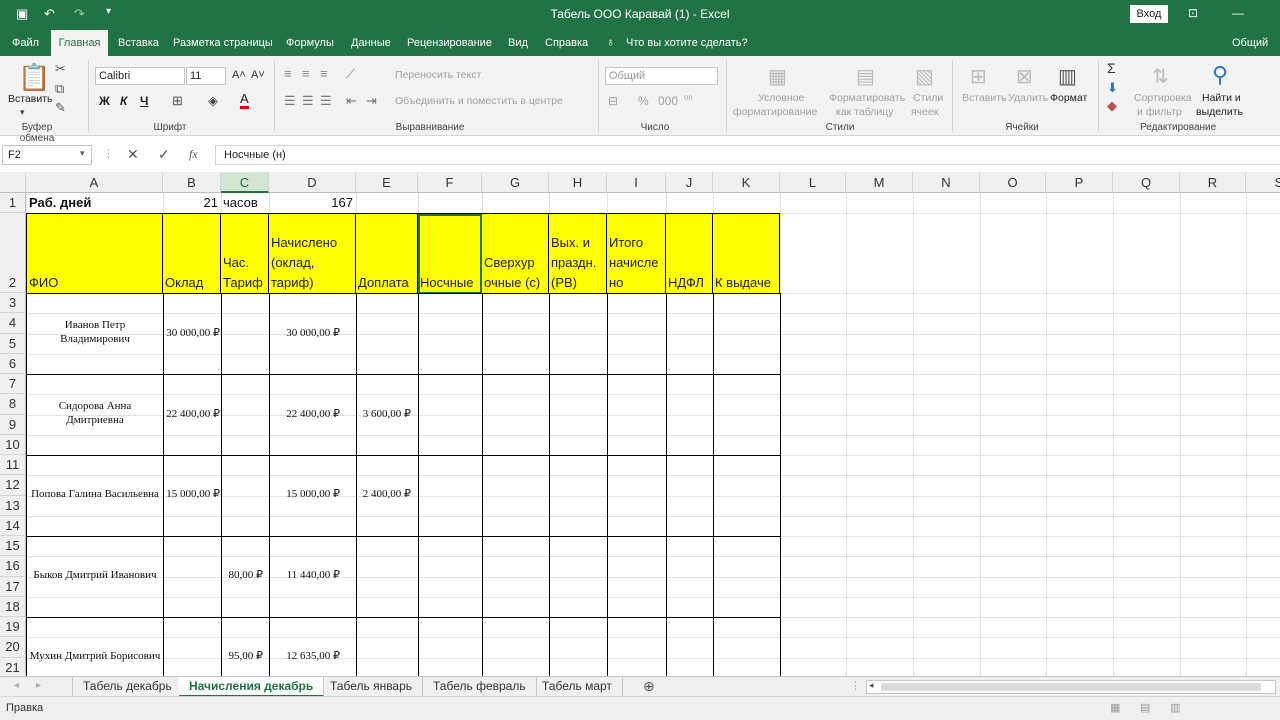 The height and width of the screenshot is (720, 1280). Describe the element at coordinates (449, 43) in the screenshot. I see `tab-review: Рецензирование` at that location.